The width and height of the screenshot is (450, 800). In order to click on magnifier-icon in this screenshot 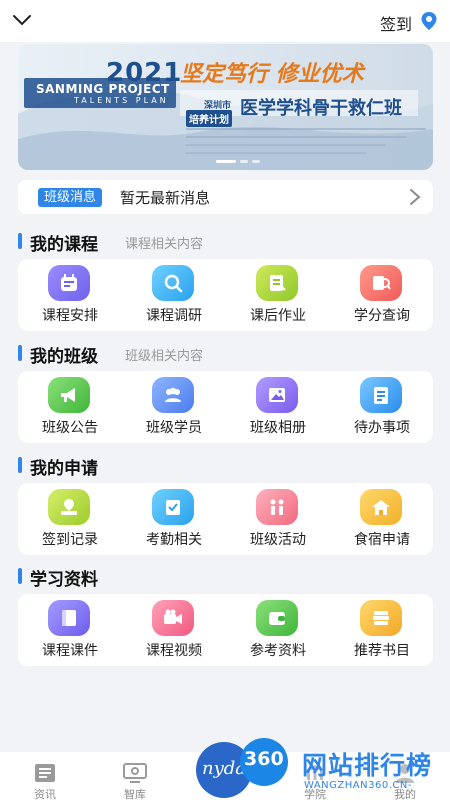, I will do `click(173, 283)`.